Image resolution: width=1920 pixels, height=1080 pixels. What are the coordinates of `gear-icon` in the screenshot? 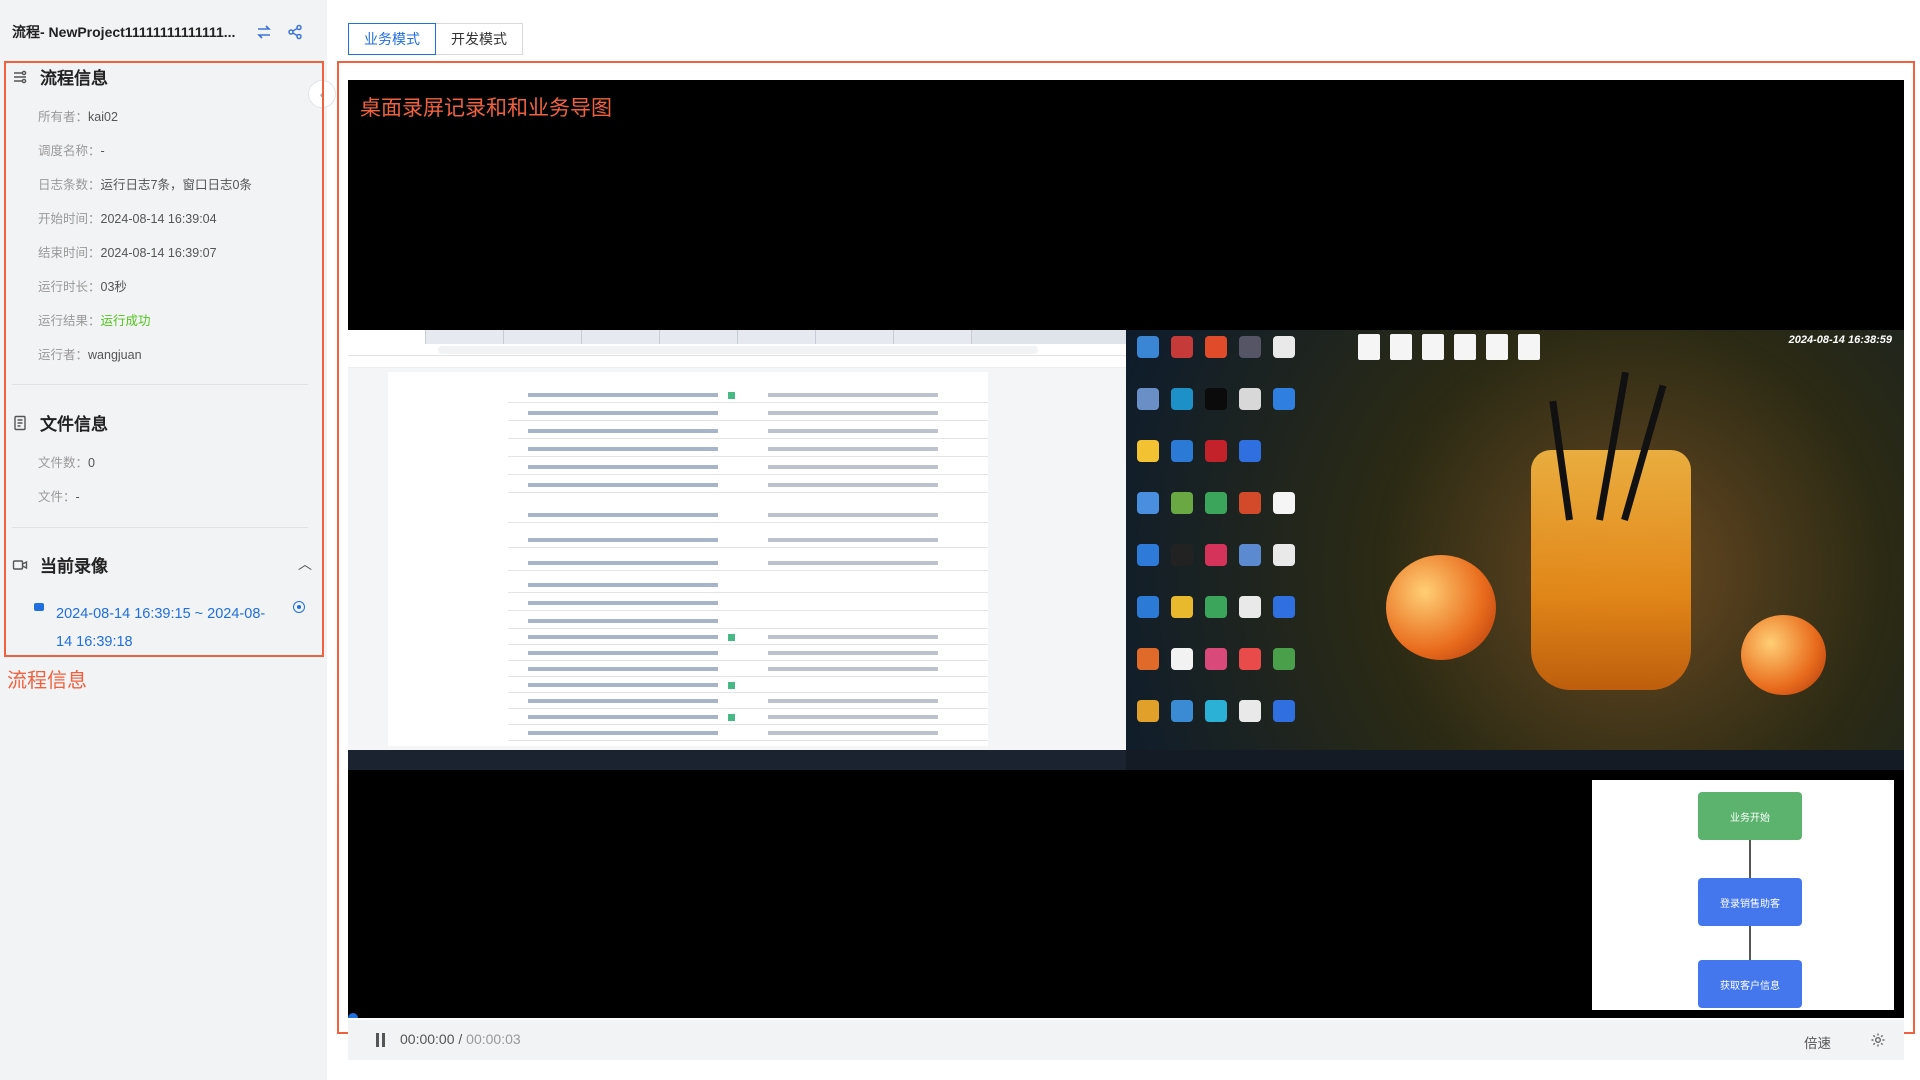 It's located at (1878, 1040).